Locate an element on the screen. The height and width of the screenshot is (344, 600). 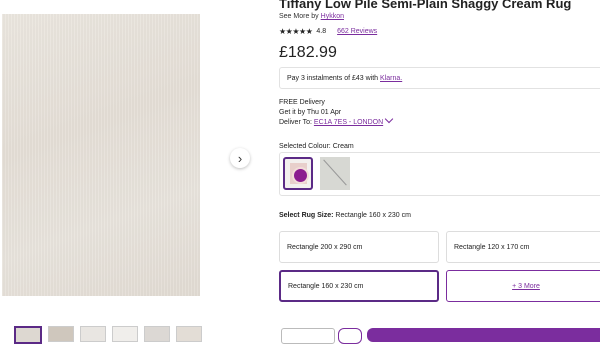
see-more-prefix: See More by is located at coordinates (299, 16).